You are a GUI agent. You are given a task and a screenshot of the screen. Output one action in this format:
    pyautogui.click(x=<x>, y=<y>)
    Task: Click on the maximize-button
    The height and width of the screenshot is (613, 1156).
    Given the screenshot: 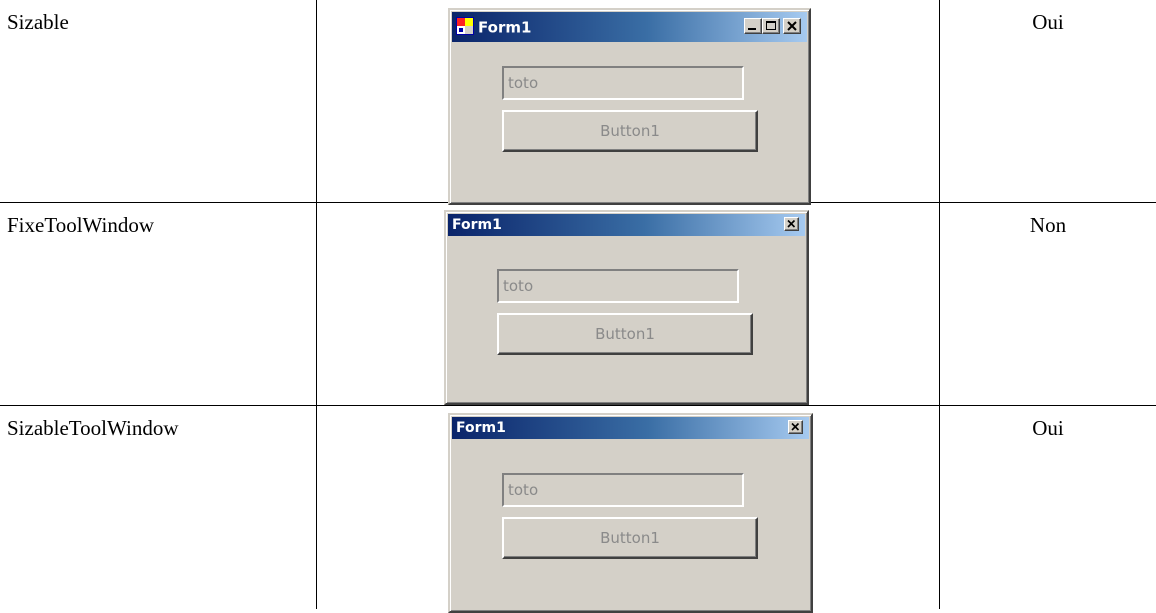 What is the action you would take?
    pyautogui.click(x=771, y=26)
    